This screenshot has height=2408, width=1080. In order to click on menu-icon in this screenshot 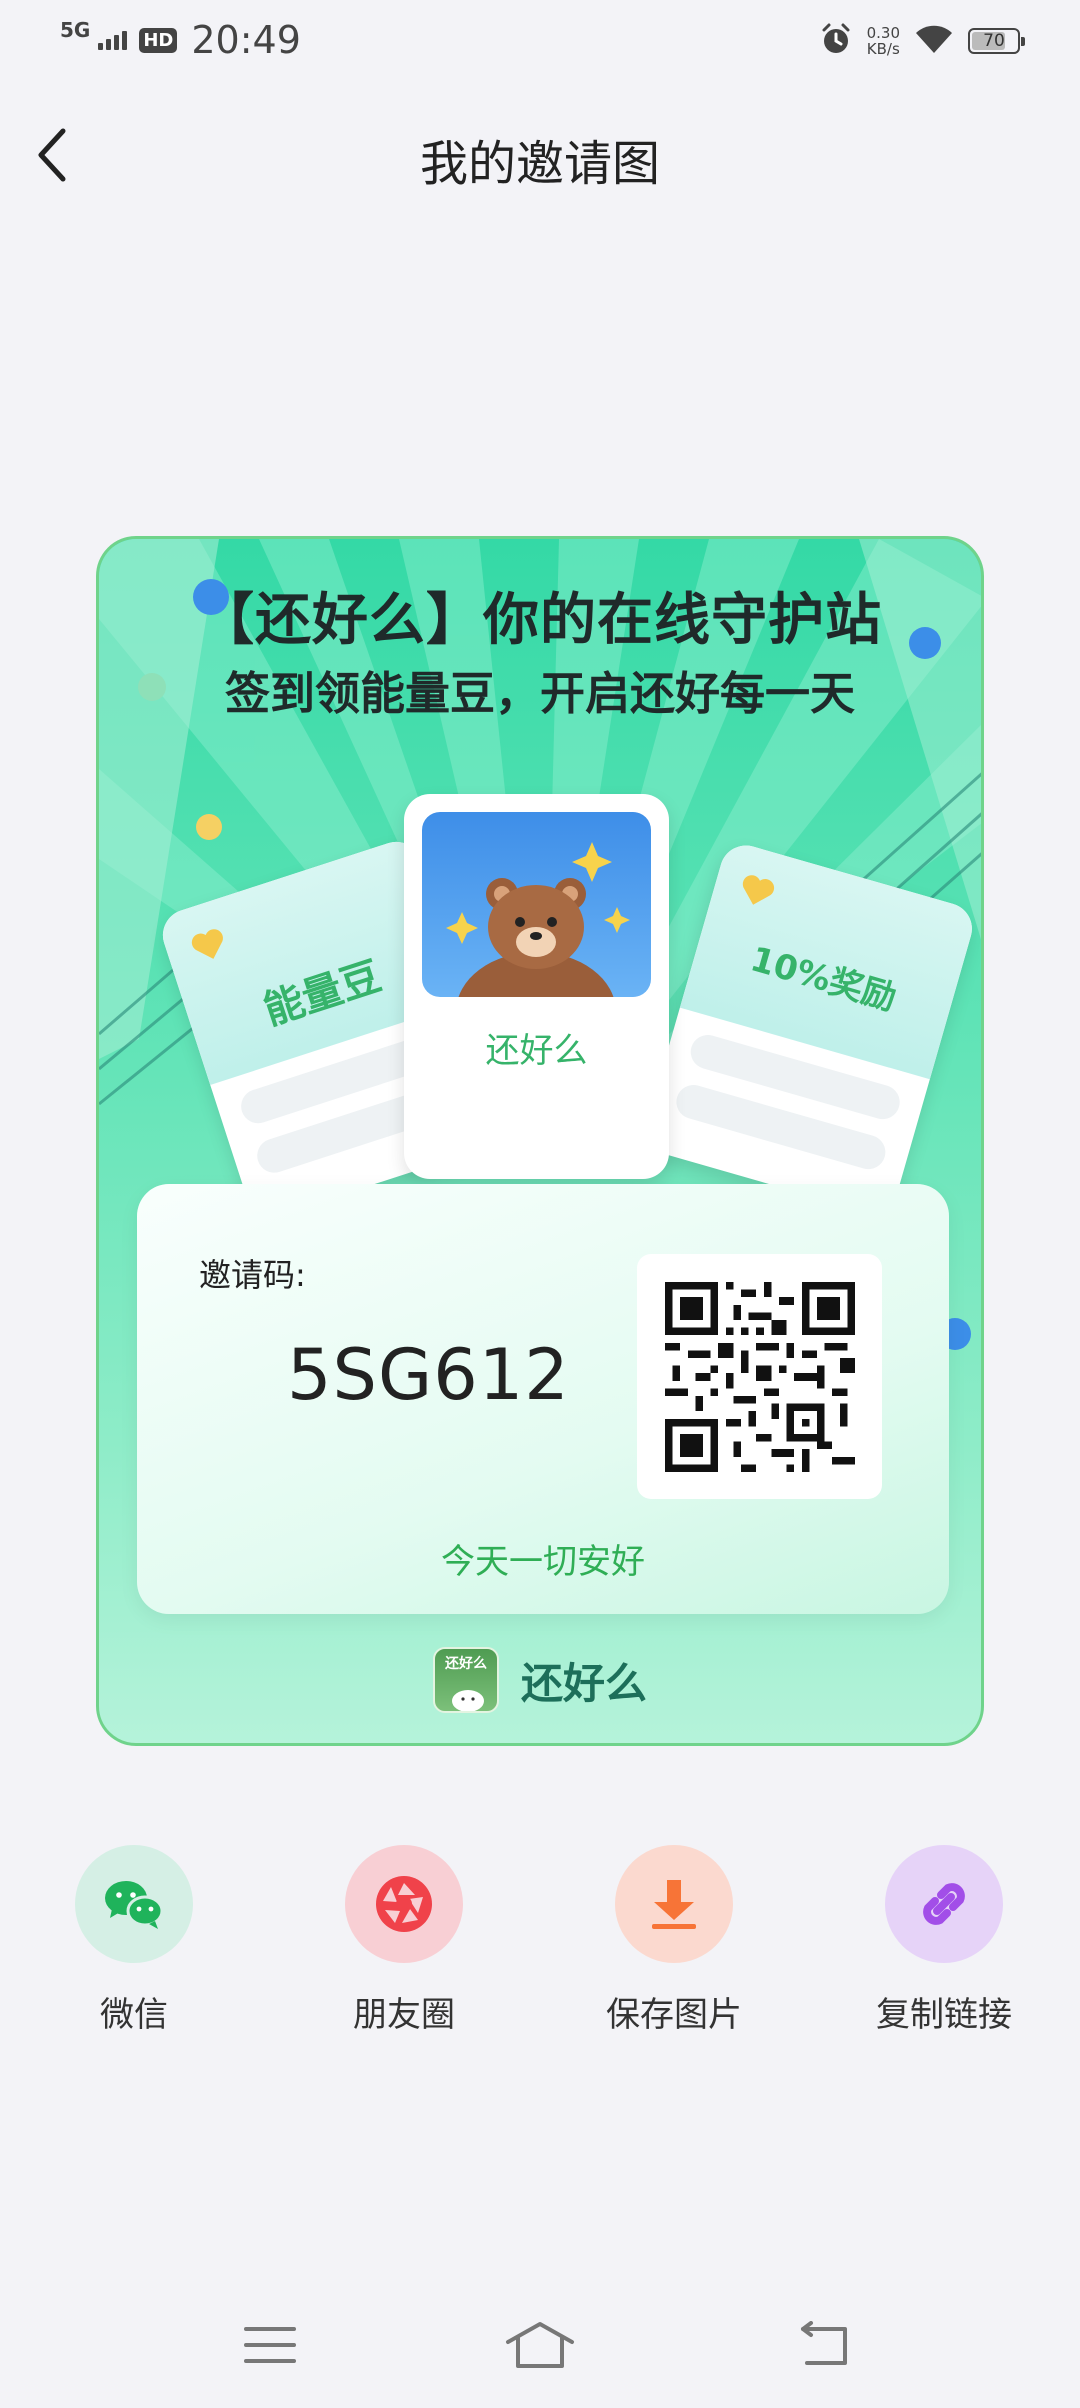, I will do `click(270, 2345)`.